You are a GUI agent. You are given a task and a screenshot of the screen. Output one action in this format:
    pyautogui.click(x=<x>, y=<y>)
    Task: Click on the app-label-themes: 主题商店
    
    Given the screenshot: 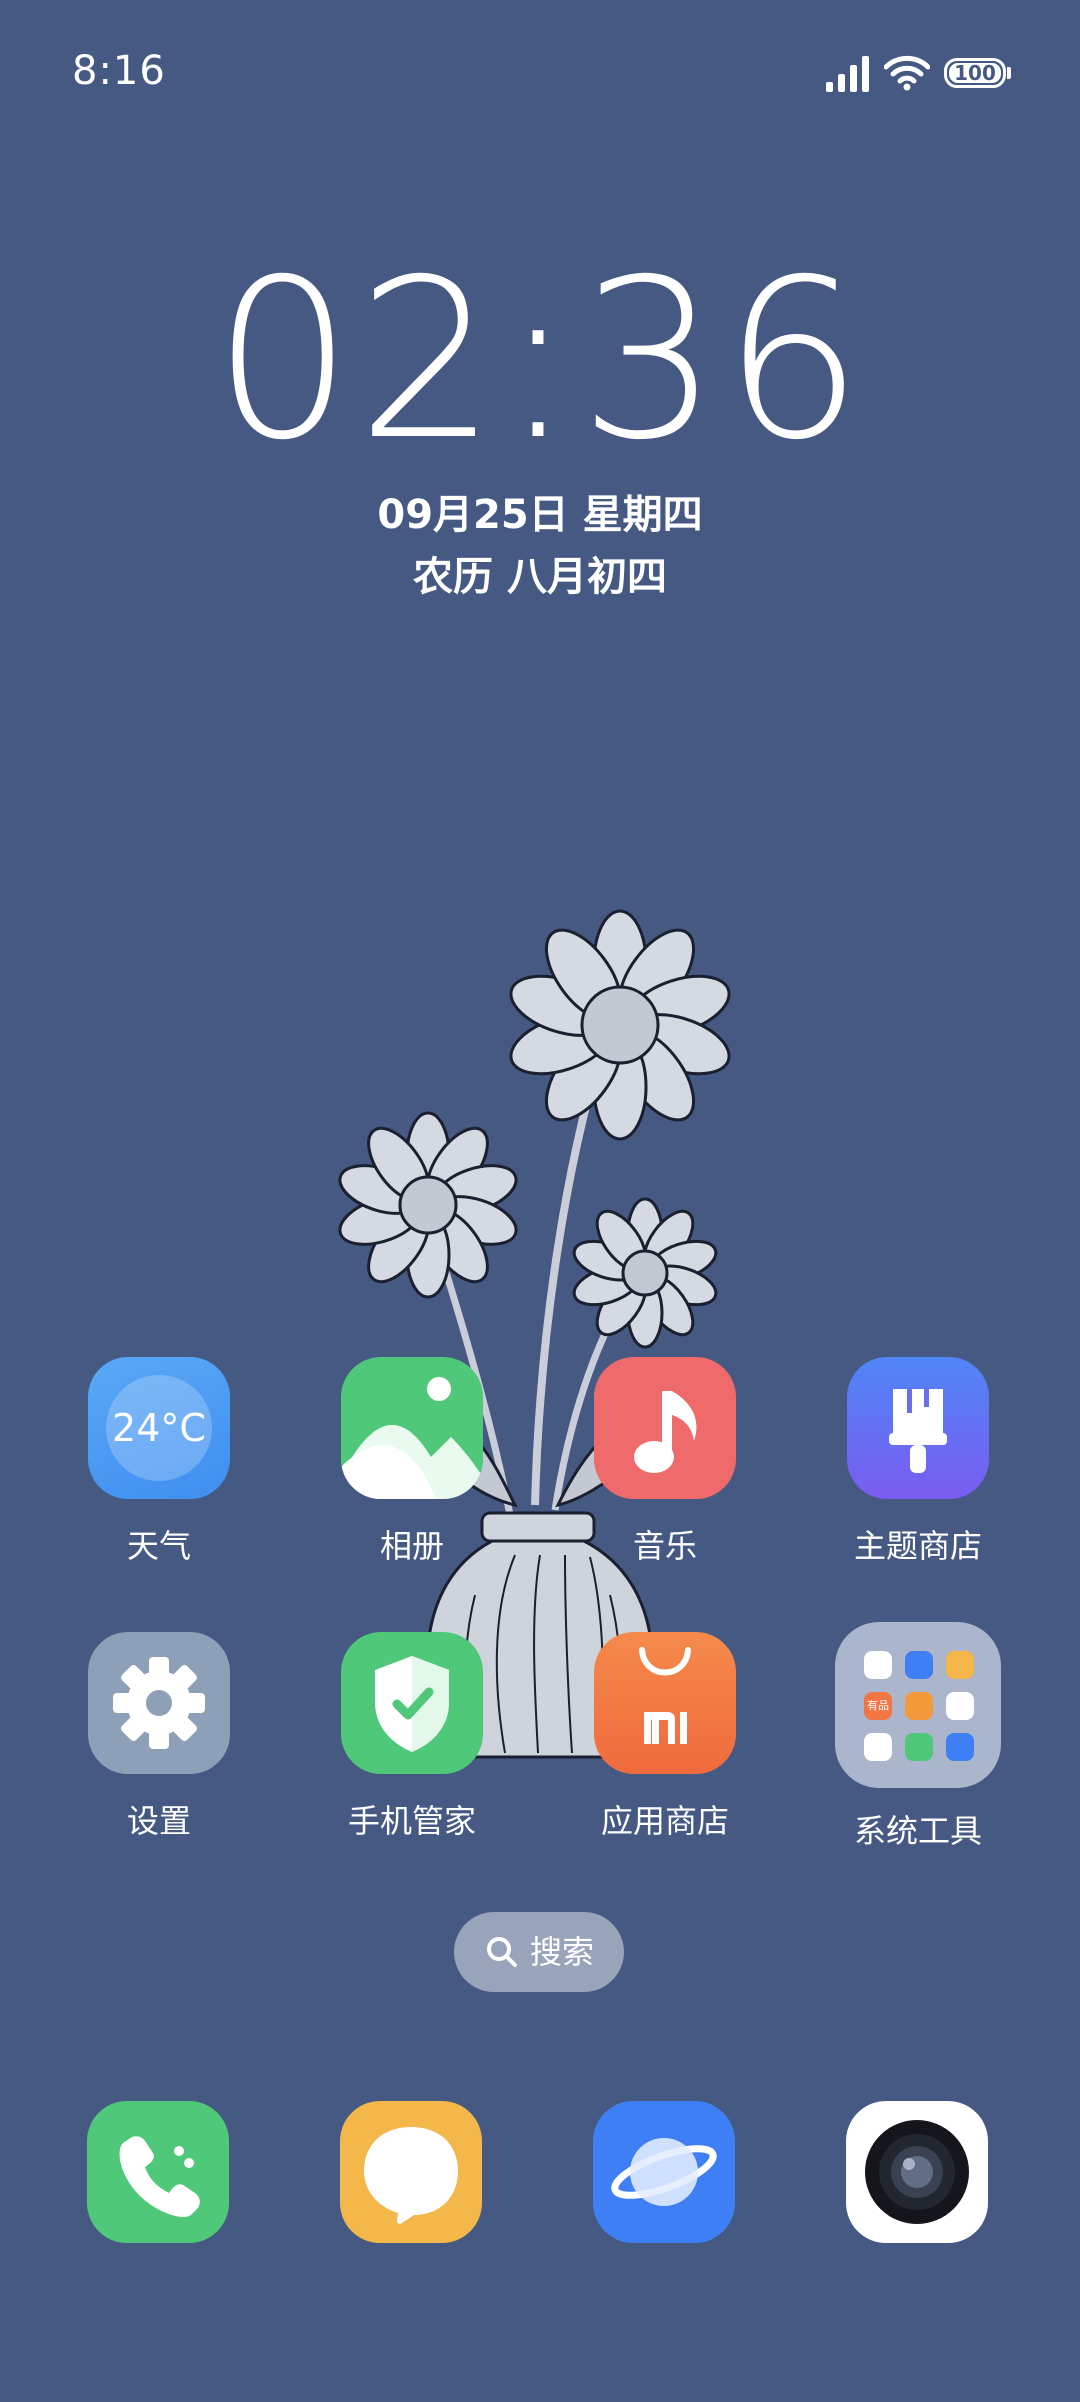 What is the action you would take?
    pyautogui.click(x=917, y=1546)
    